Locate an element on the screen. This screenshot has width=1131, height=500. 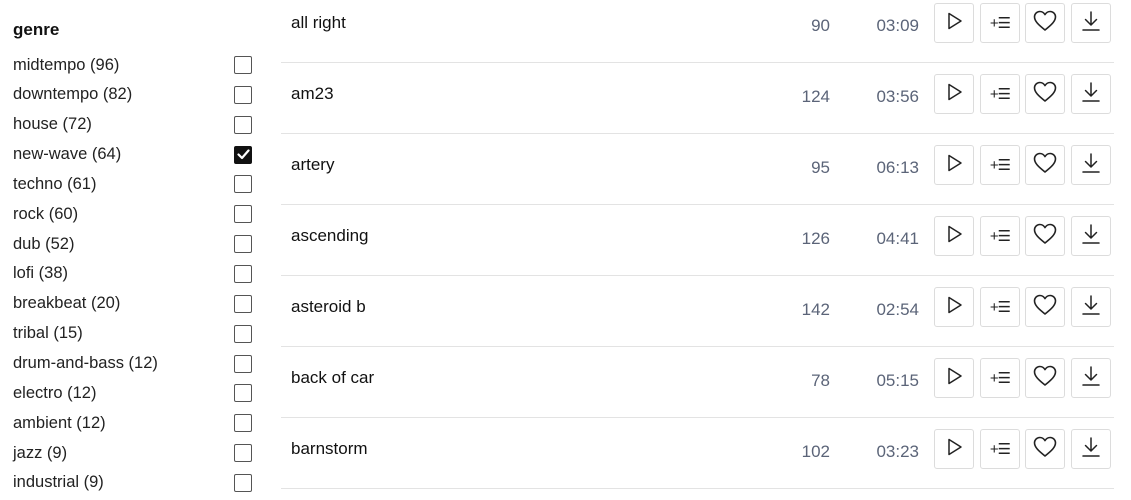
genre-label: industrial (9) is located at coordinates (58, 482).